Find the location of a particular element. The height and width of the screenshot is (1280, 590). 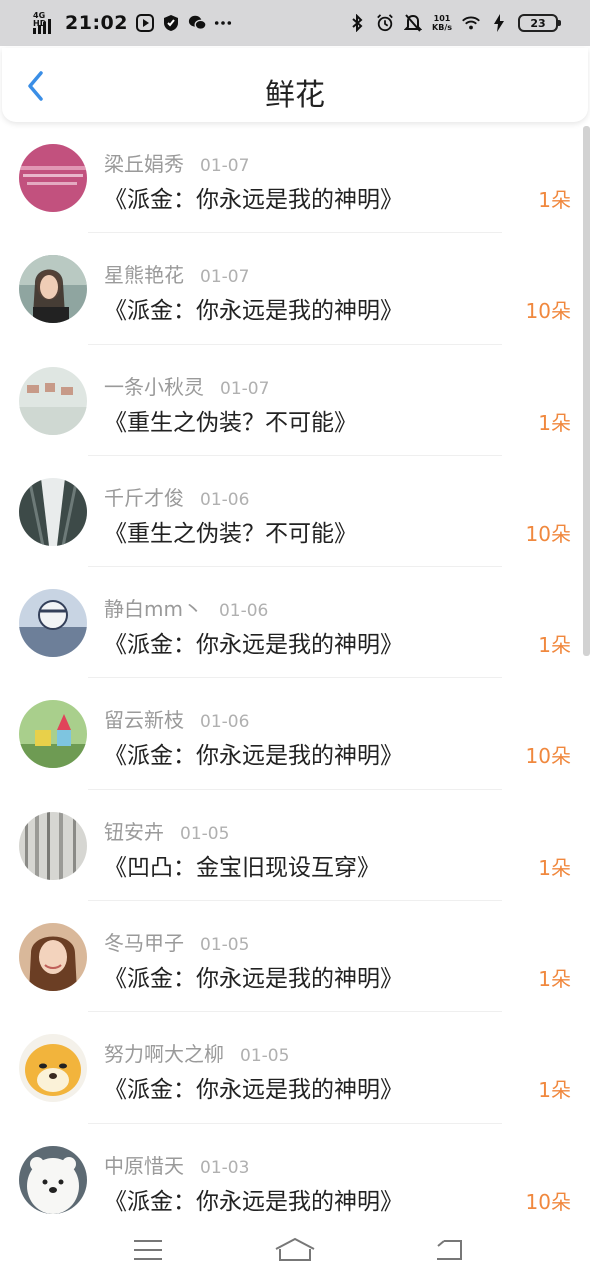

item-meta: 梁丘娟秀 01-07 is located at coordinates (176, 162).